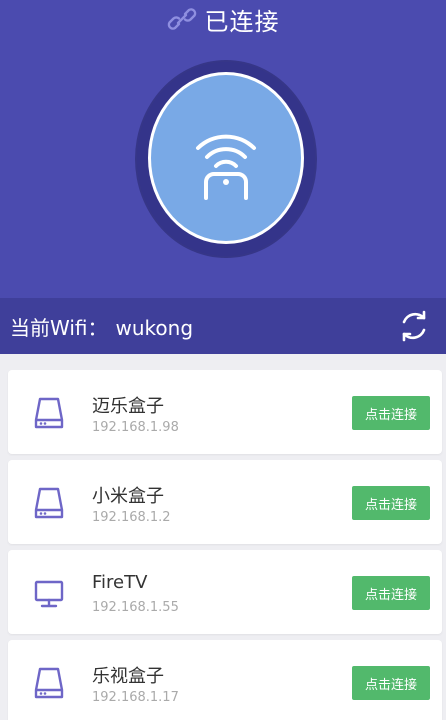  What do you see at coordinates (128, 676) in the screenshot?
I see `device-name: 乐视盒子` at bounding box center [128, 676].